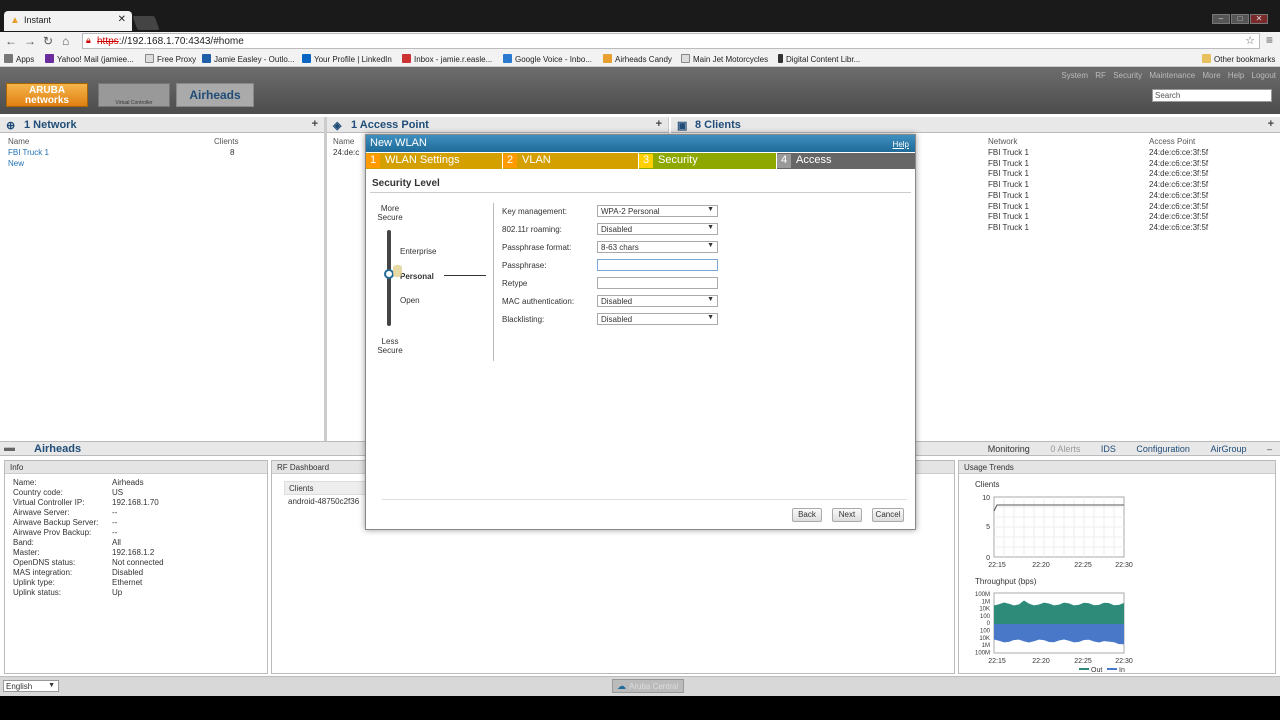 Image resolution: width=1280 pixels, height=720 pixels. Describe the element at coordinates (1228, 449) in the screenshot. I see `link-airgroup: AirGroup` at that location.